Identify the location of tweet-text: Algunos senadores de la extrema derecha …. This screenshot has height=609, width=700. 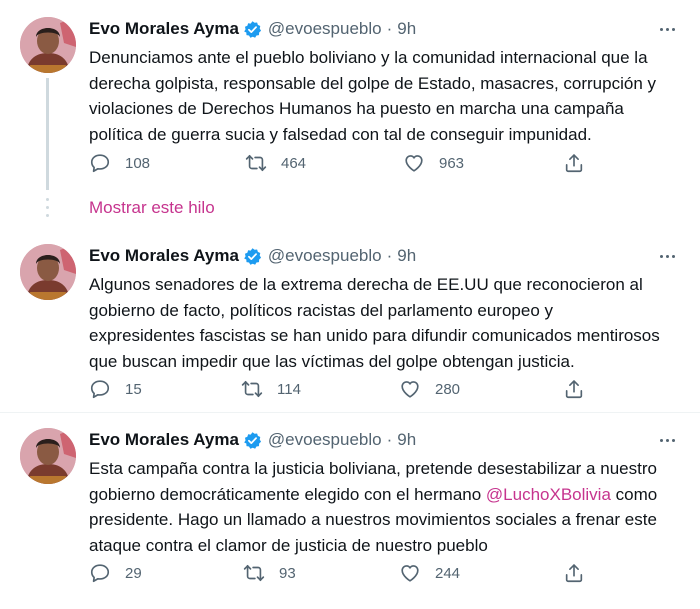
(385, 323).